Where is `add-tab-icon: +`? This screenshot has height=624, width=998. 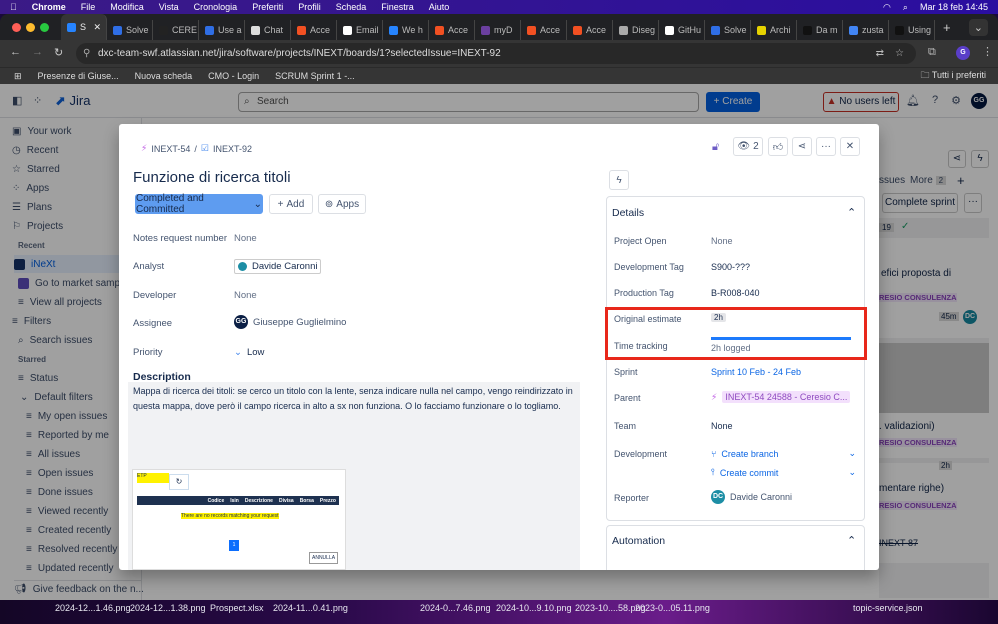
add-tab-icon: + is located at coordinates (961, 180).